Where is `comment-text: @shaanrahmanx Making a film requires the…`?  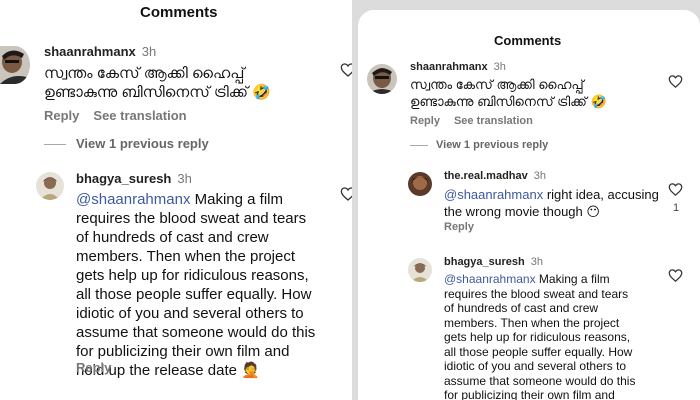 comment-text: @shaanrahmanx Making a film requires the… is located at coordinates (539, 336).